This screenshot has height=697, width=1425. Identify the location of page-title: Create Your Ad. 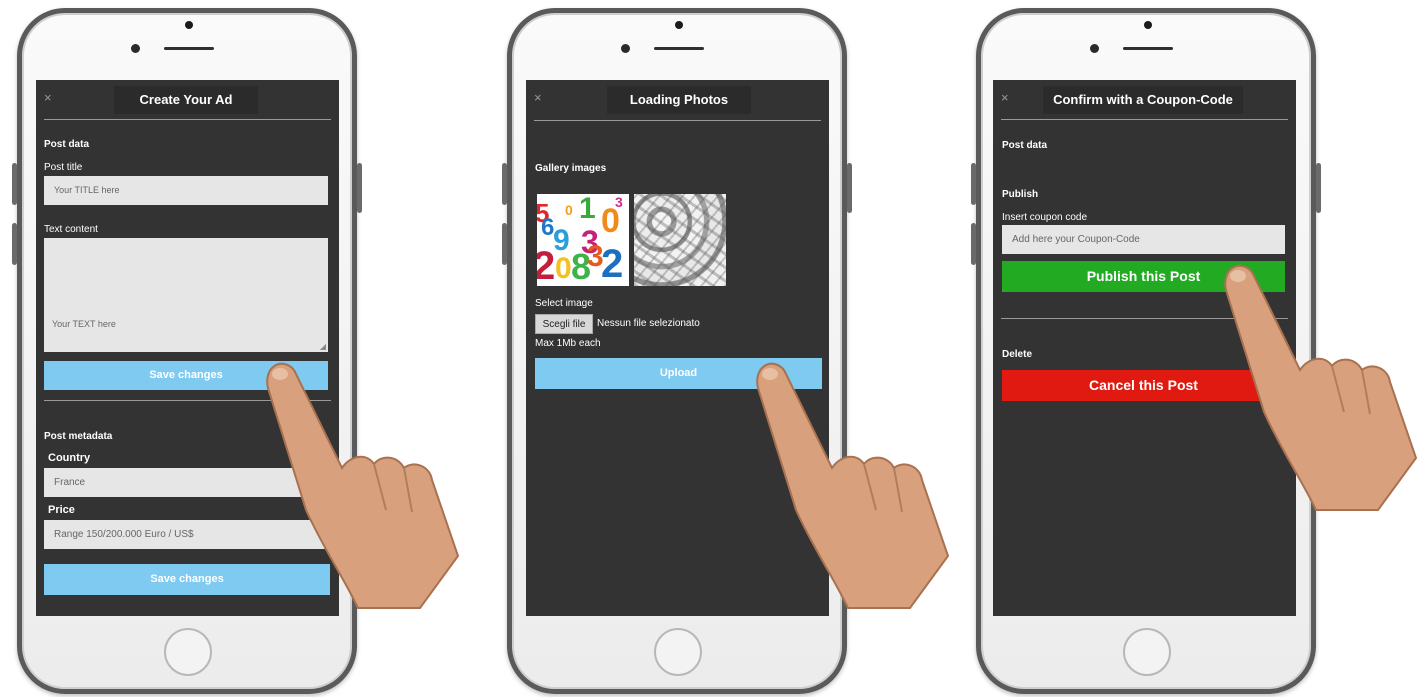
(186, 100).